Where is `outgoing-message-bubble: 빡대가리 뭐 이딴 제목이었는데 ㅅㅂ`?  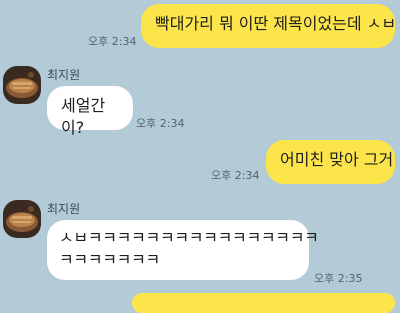 outgoing-message-bubble: 빡대가리 뭐 이딴 제목이었는데 ㅅㅂ is located at coordinates (268, 26).